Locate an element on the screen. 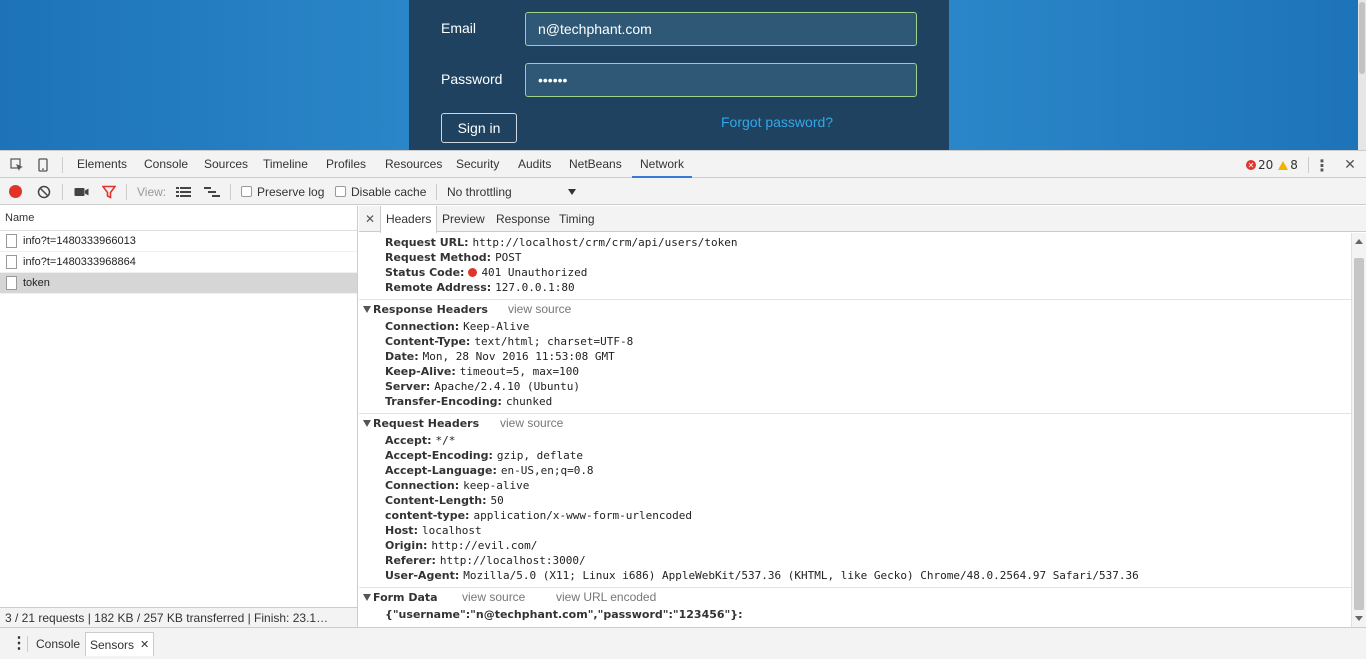  tab-console: Console is located at coordinates (166, 164).